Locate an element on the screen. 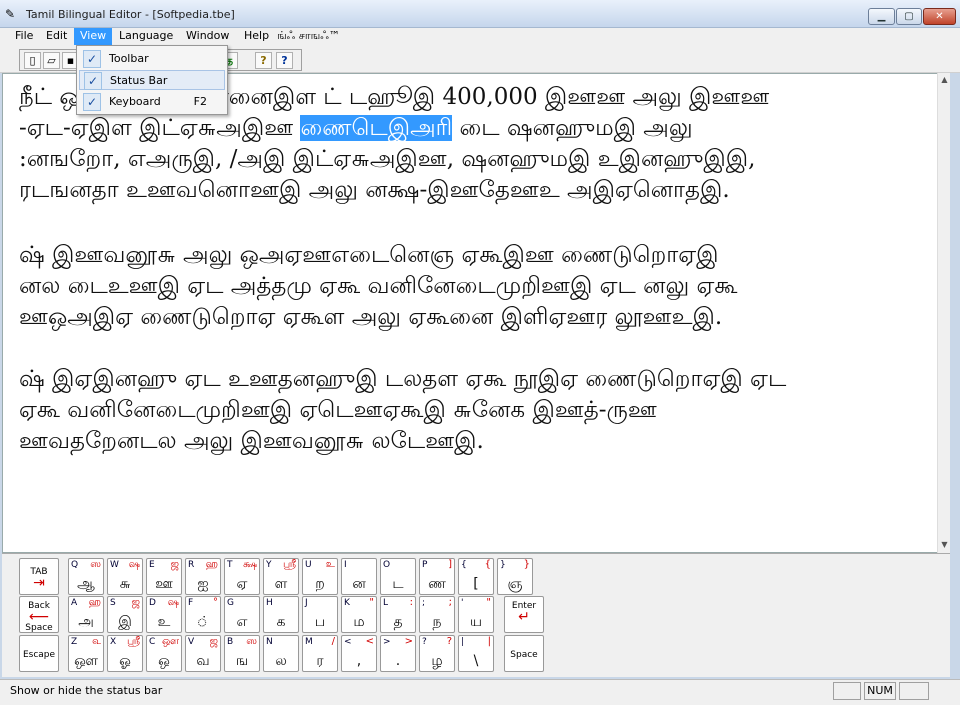  keyboard-key: V ஜவ is located at coordinates (203, 653).